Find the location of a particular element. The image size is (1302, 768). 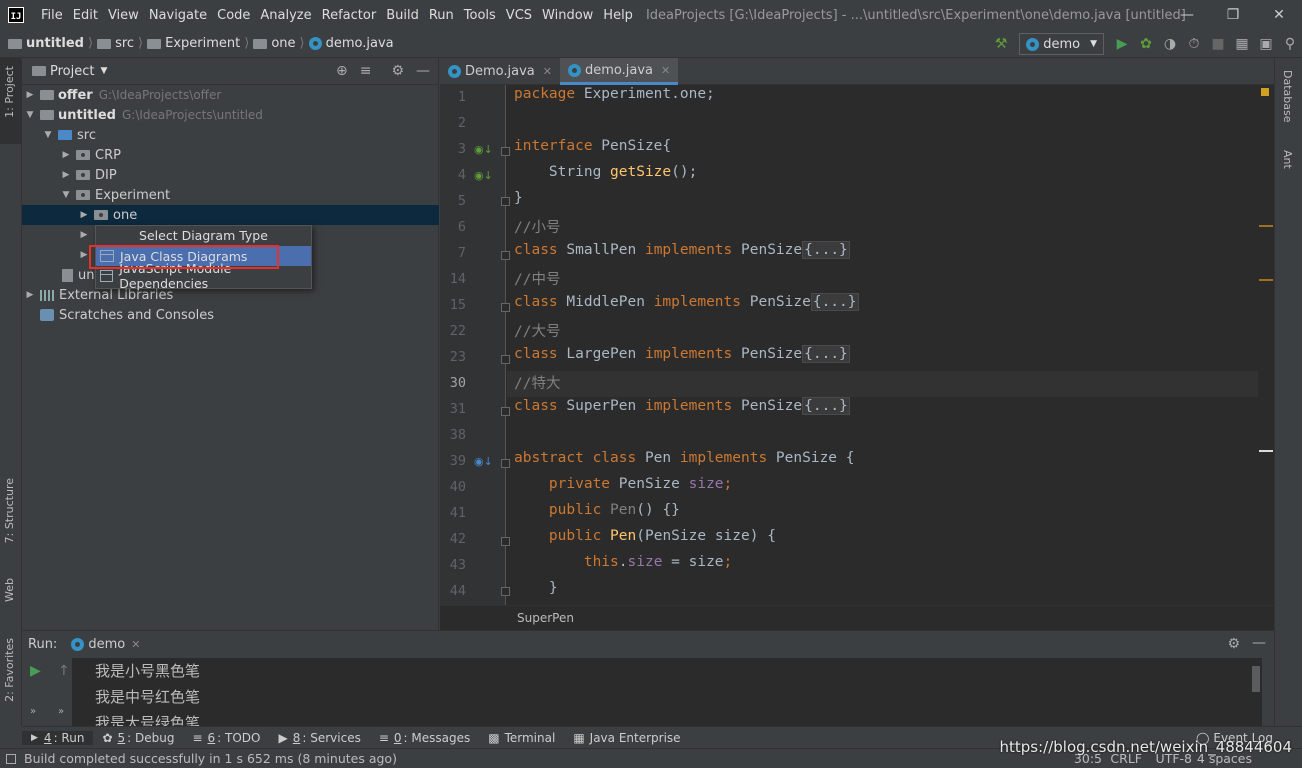

tree-item-src: ▼ src is located at coordinates (230, 135).